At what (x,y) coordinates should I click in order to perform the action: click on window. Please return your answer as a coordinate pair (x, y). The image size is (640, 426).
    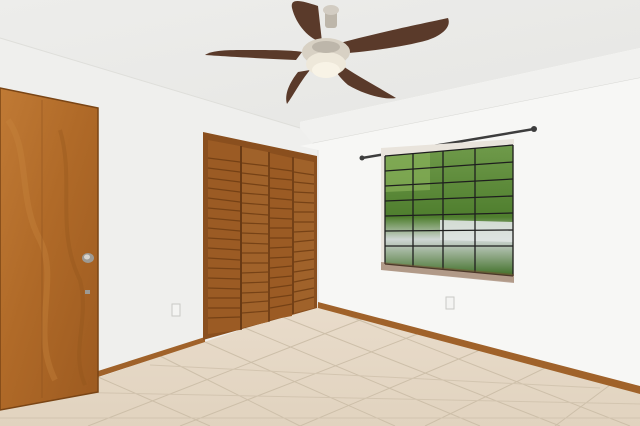
    Looking at the image, I should click on (447, 211).